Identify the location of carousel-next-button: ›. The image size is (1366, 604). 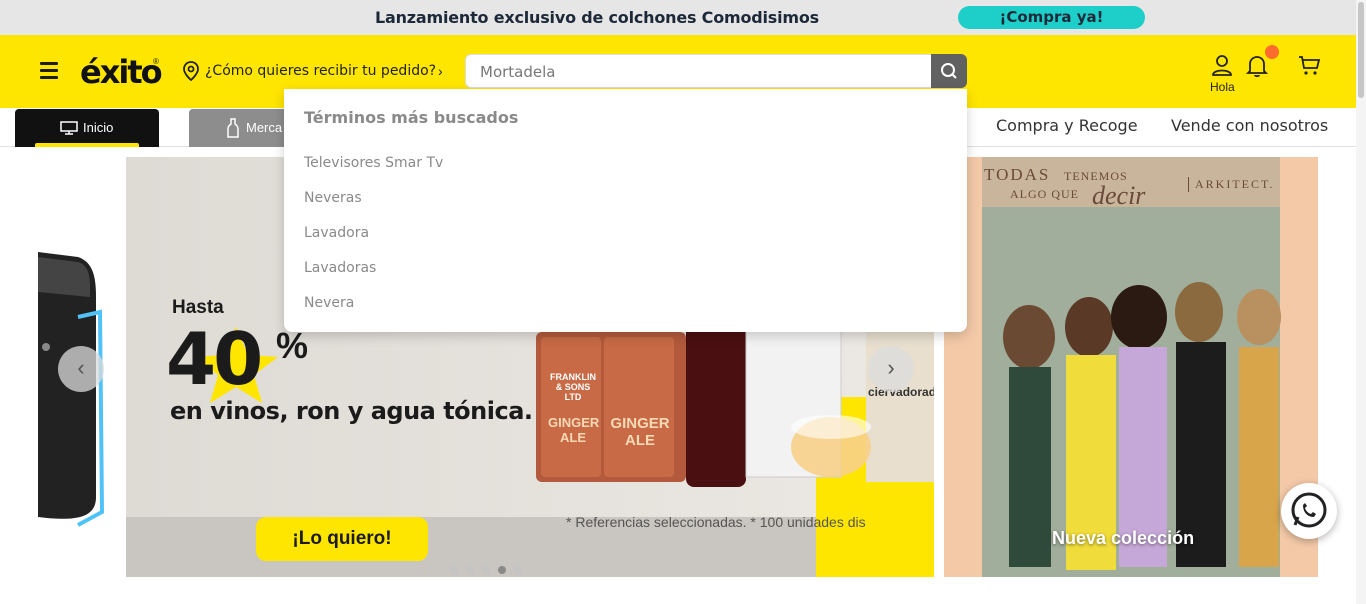
(891, 369).